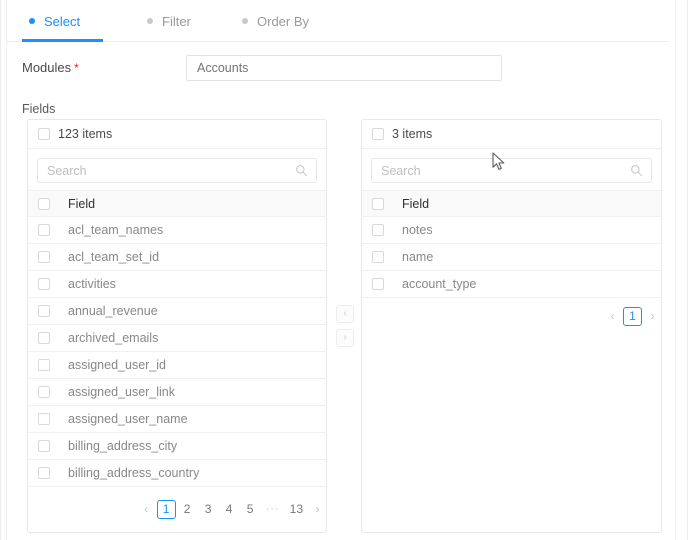 Image resolution: width=688 pixels, height=540 pixels. Describe the element at coordinates (122, 392) in the screenshot. I see `list-item-label: assigned_user_link` at that location.